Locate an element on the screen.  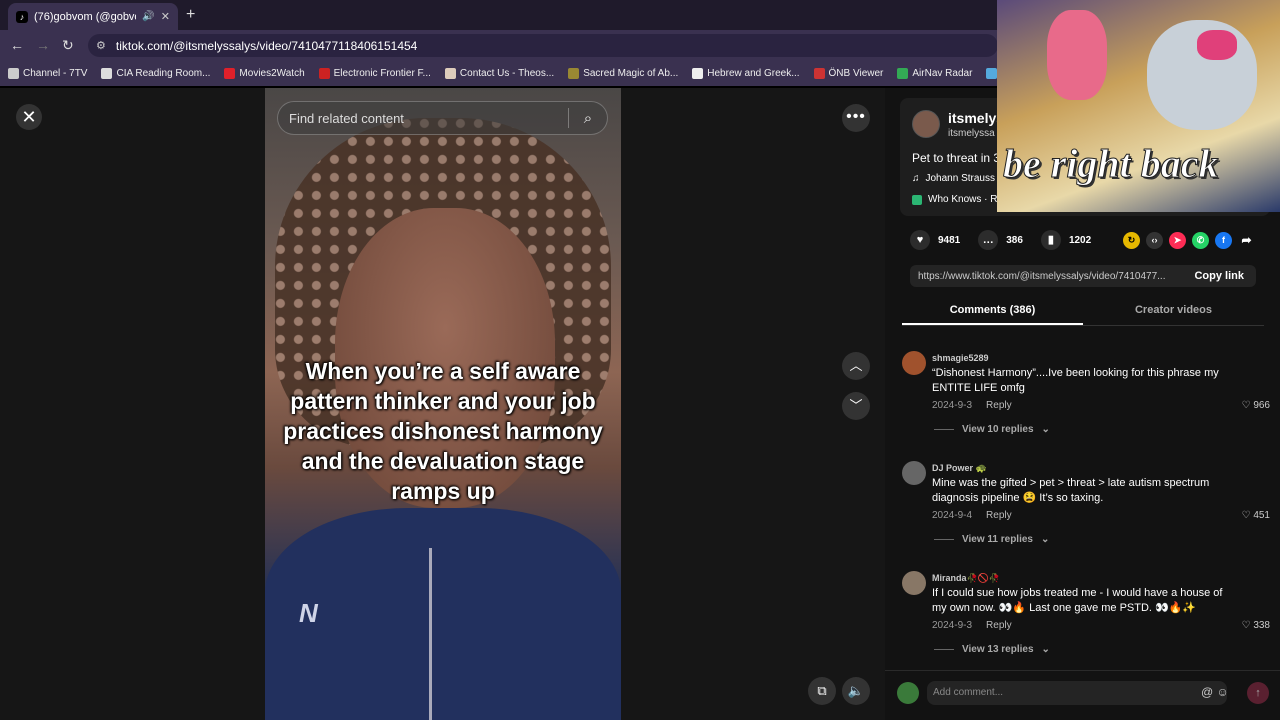
commenter-name: shmagie5289 is located at coordinates (960, 358).